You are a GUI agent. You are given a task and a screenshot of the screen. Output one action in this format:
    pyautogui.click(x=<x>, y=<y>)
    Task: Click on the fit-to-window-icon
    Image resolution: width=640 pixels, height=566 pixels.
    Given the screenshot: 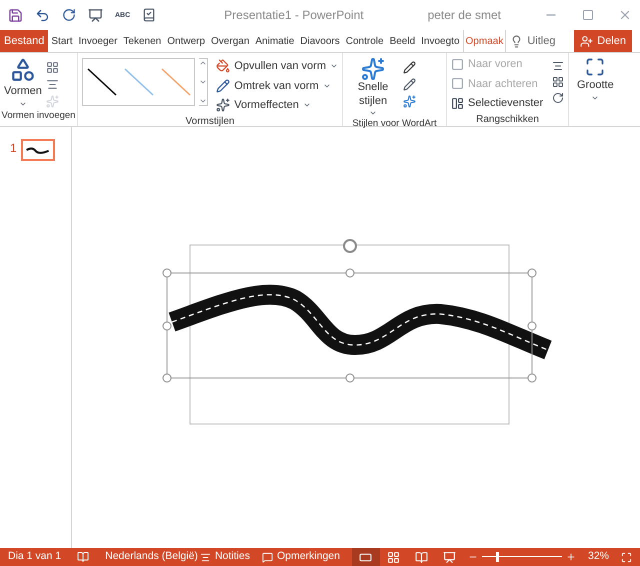 What is the action you would take?
    pyautogui.click(x=626, y=557)
    